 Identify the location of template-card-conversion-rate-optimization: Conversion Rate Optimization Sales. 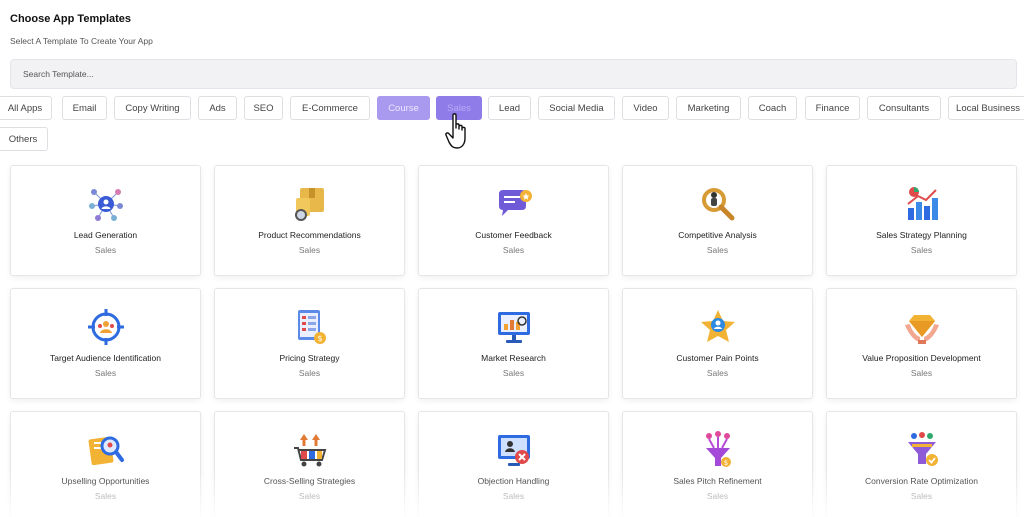
(921, 464).